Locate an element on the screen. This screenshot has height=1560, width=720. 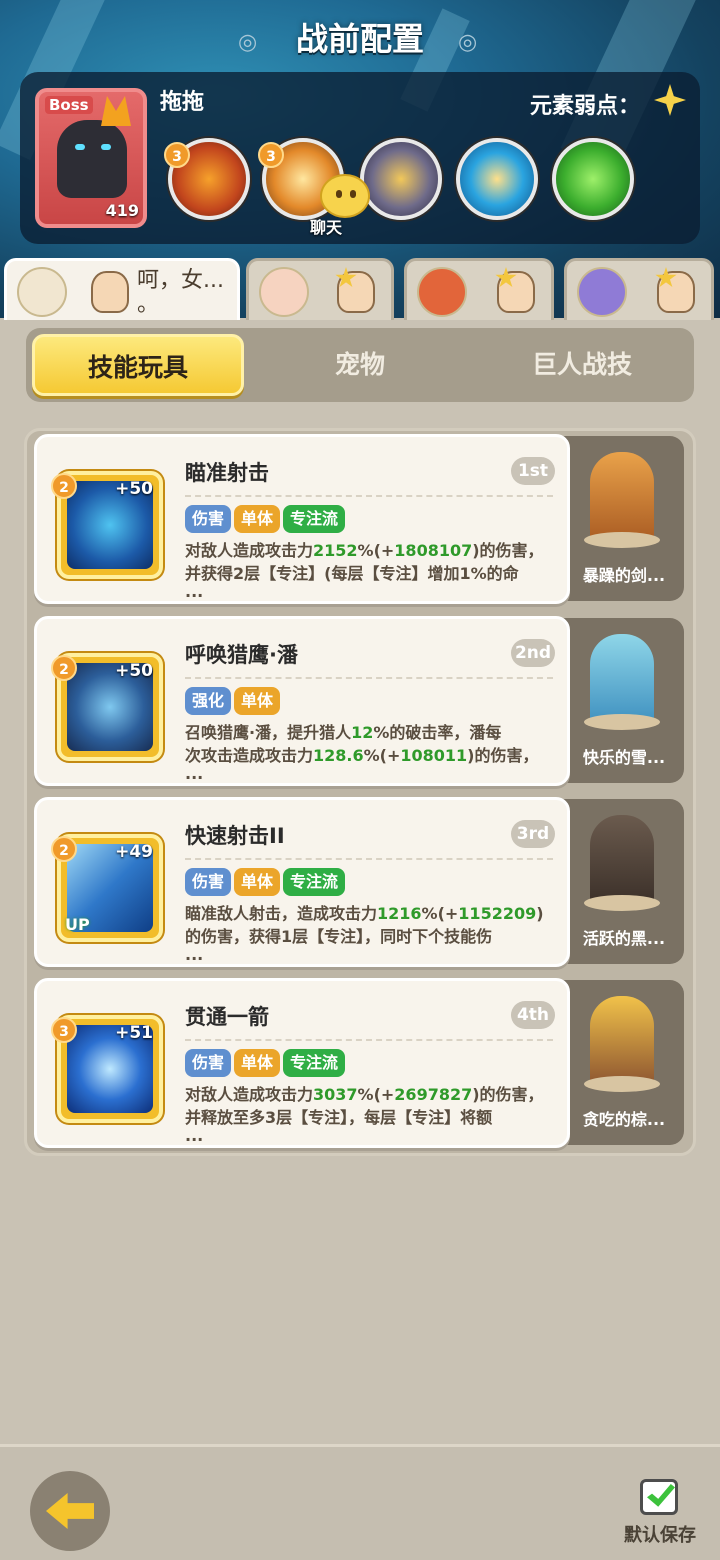
desc-text: 次攻击造成攻击力 is located at coordinates (249, 755).